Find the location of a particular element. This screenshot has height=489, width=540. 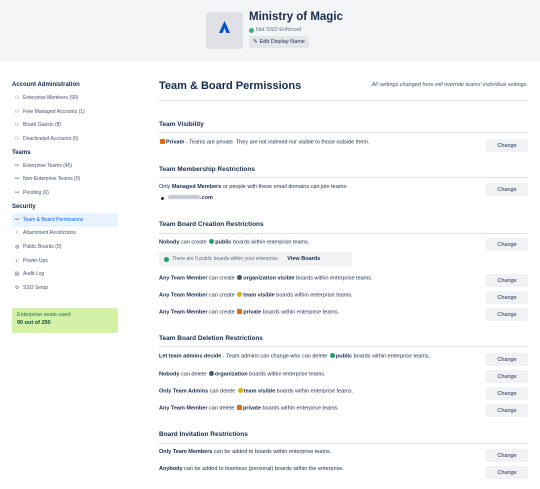

page-title: Team & Board Permissions is located at coordinates (230, 86).